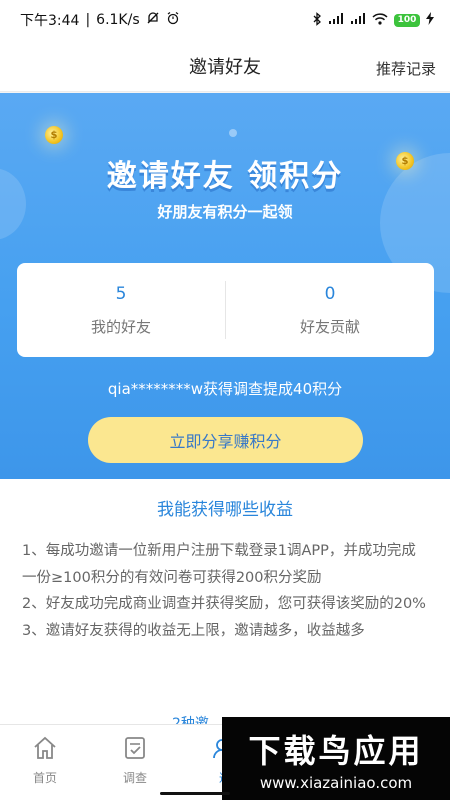  I want to click on watermark-logo: 下载鸟应用 www.xiazainiao.com, so click(336, 758).